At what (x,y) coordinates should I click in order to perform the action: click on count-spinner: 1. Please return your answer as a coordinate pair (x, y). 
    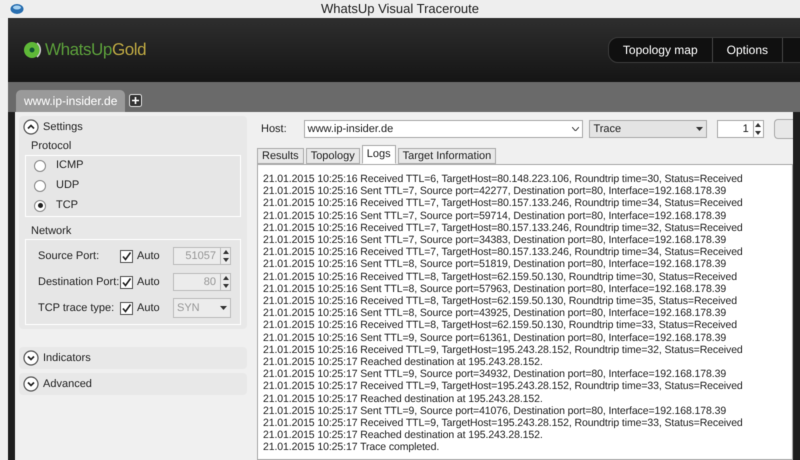
    Looking at the image, I should click on (740, 129).